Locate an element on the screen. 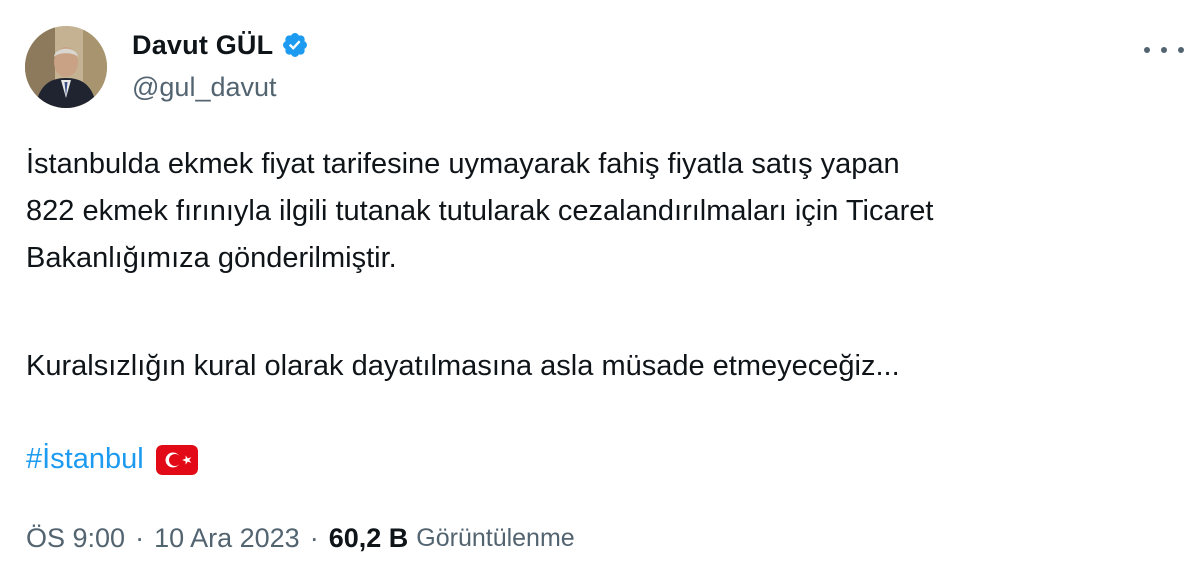  views-count: 60,2 B is located at coordinates (369, 538).